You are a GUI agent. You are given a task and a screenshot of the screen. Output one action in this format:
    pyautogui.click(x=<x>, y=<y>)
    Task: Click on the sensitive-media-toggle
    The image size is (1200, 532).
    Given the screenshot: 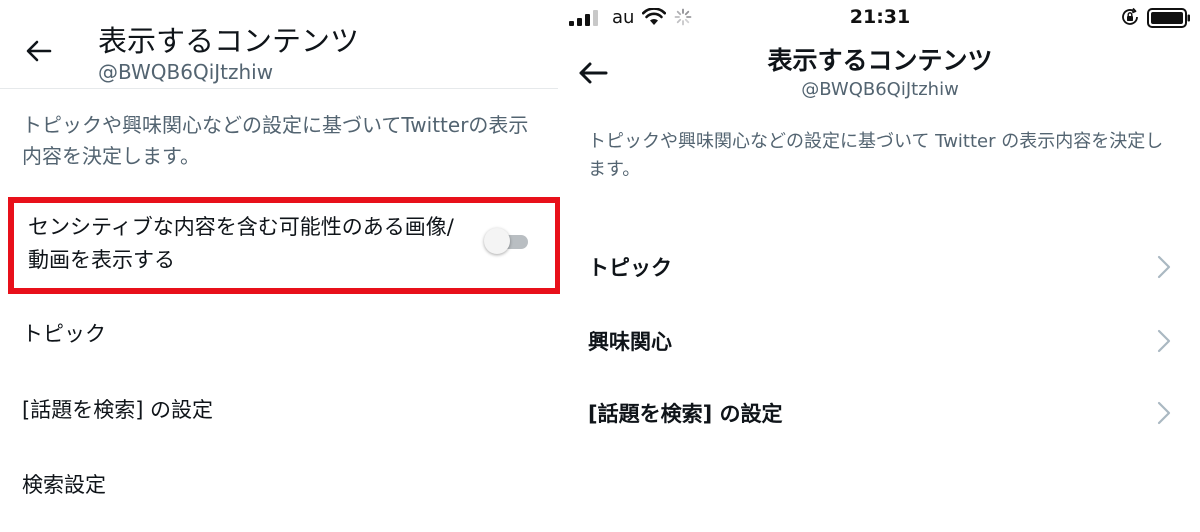 What is the action you would take?
    pyautogui.click(x=507, y=241)
    